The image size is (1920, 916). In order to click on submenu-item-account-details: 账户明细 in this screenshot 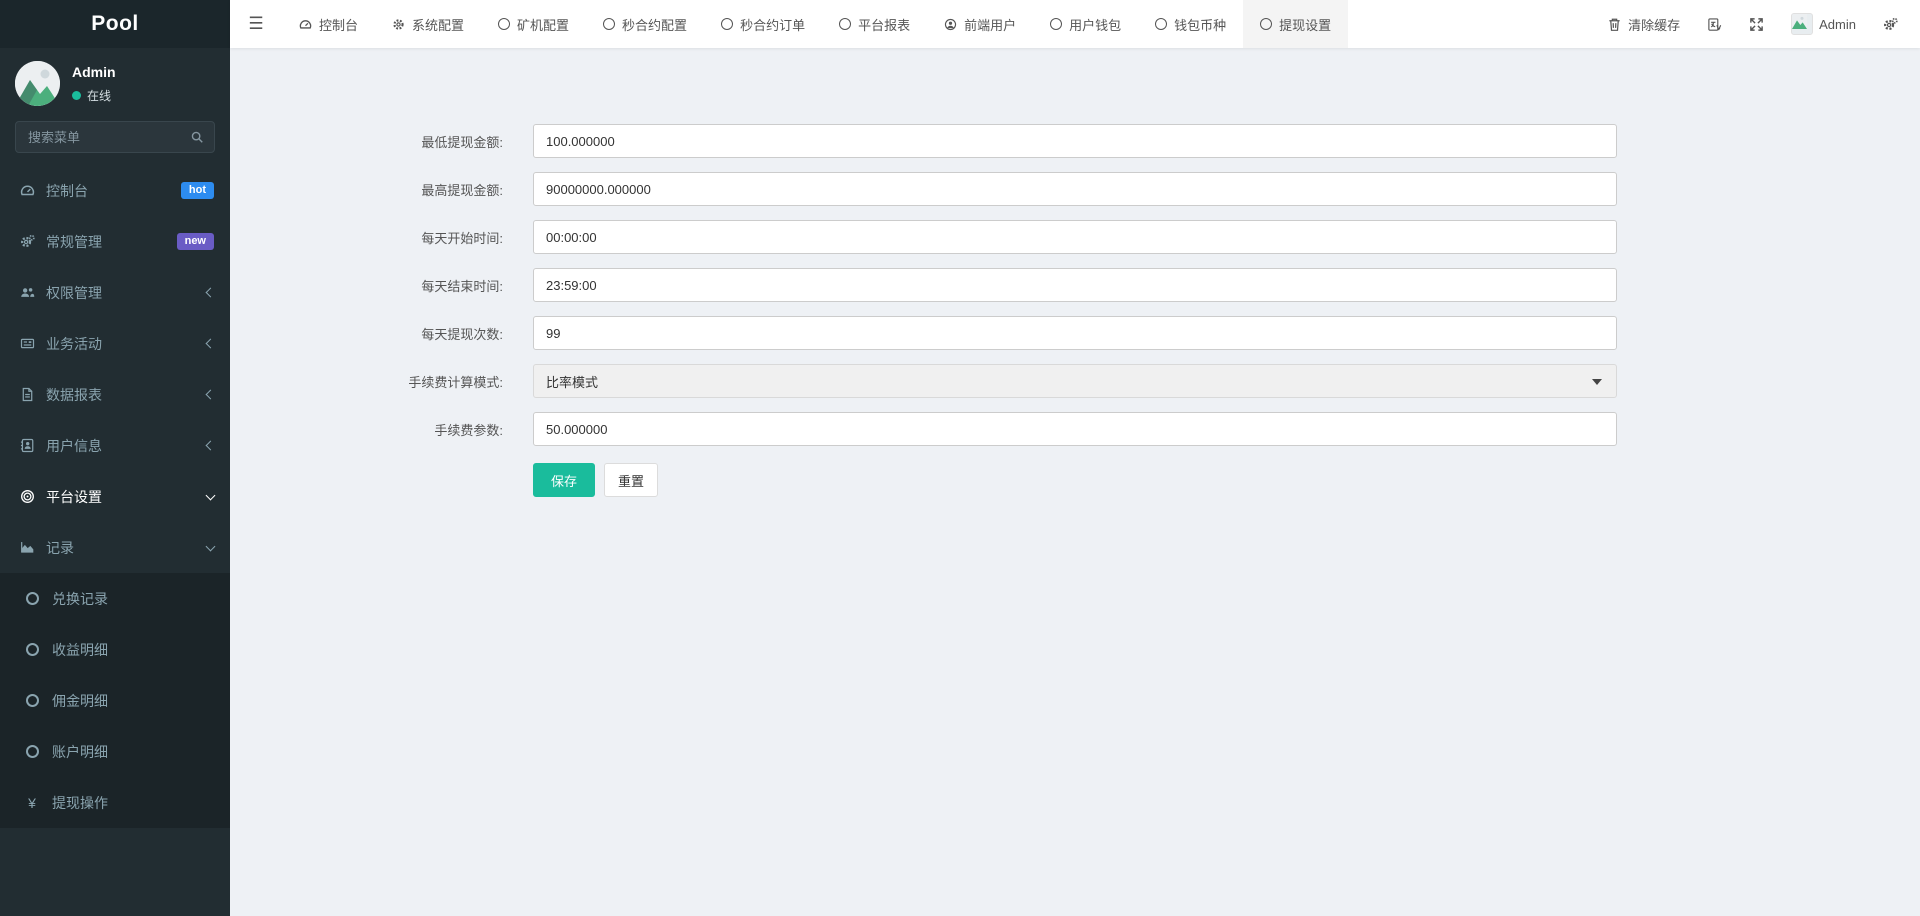, I will do `click(115, 751)`.